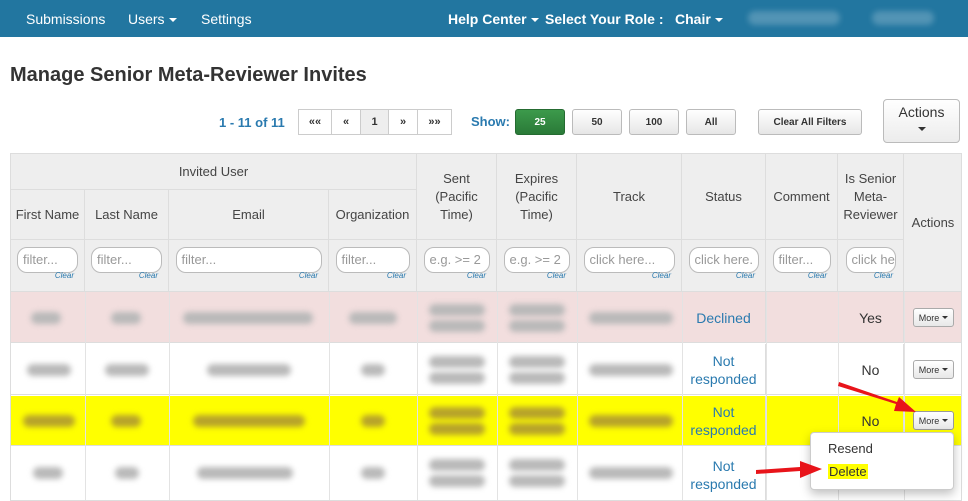 This screenshot has height=501, width=968. Describe the element at coordinates (654, 122) in the screenshot. I see `page-size-100-button: 100` at that location.